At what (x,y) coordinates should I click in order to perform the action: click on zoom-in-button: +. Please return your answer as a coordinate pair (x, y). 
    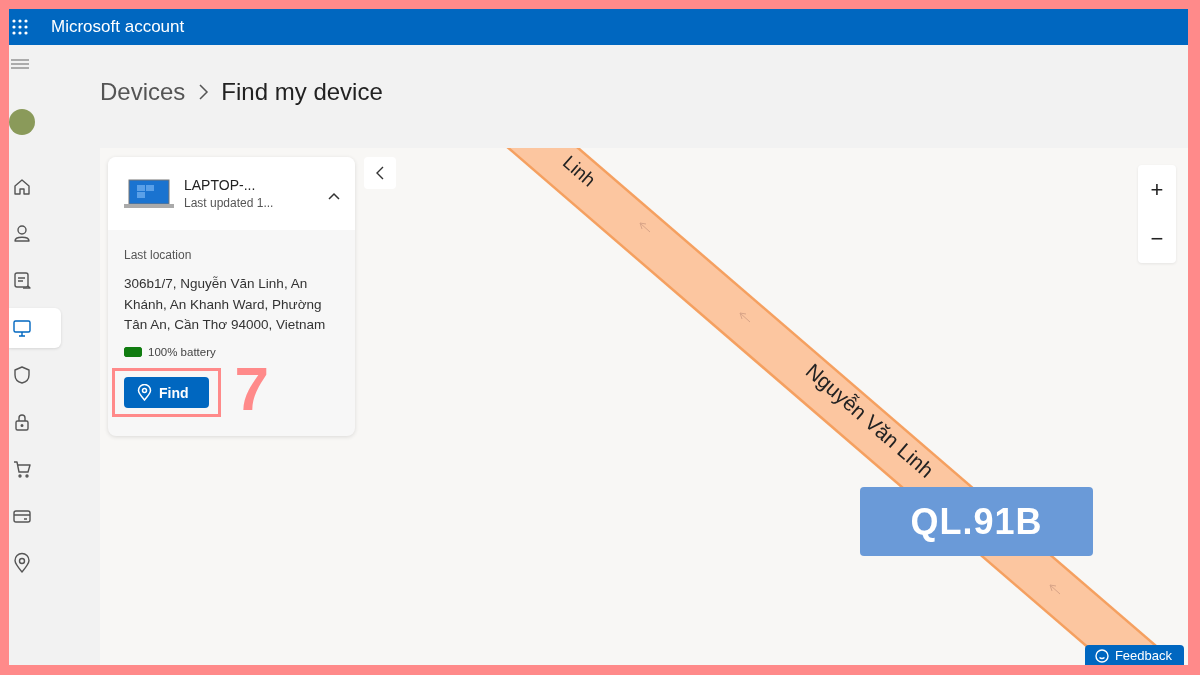
    Looking at the image, I should click on (1157, 189).